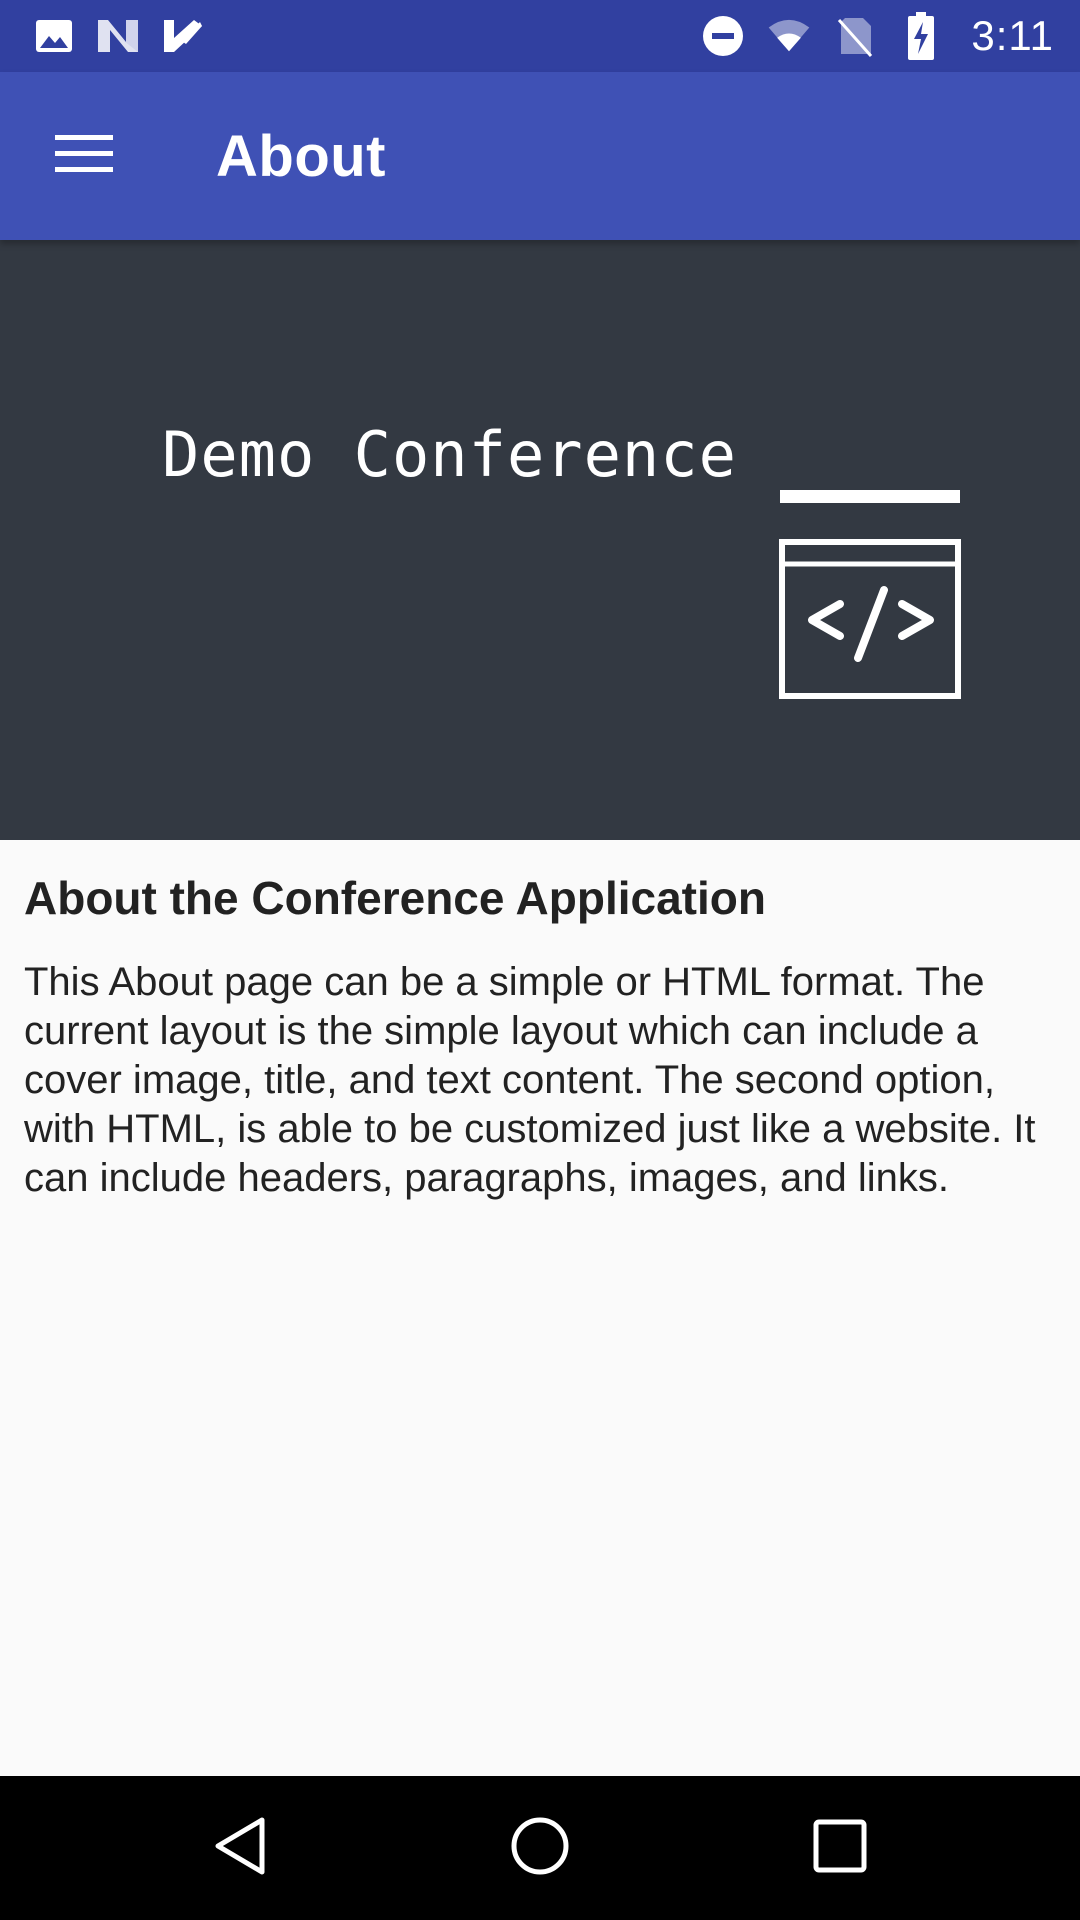 The image size is (1080, 1920). I want to click on status-notifications, so click(118, 36).